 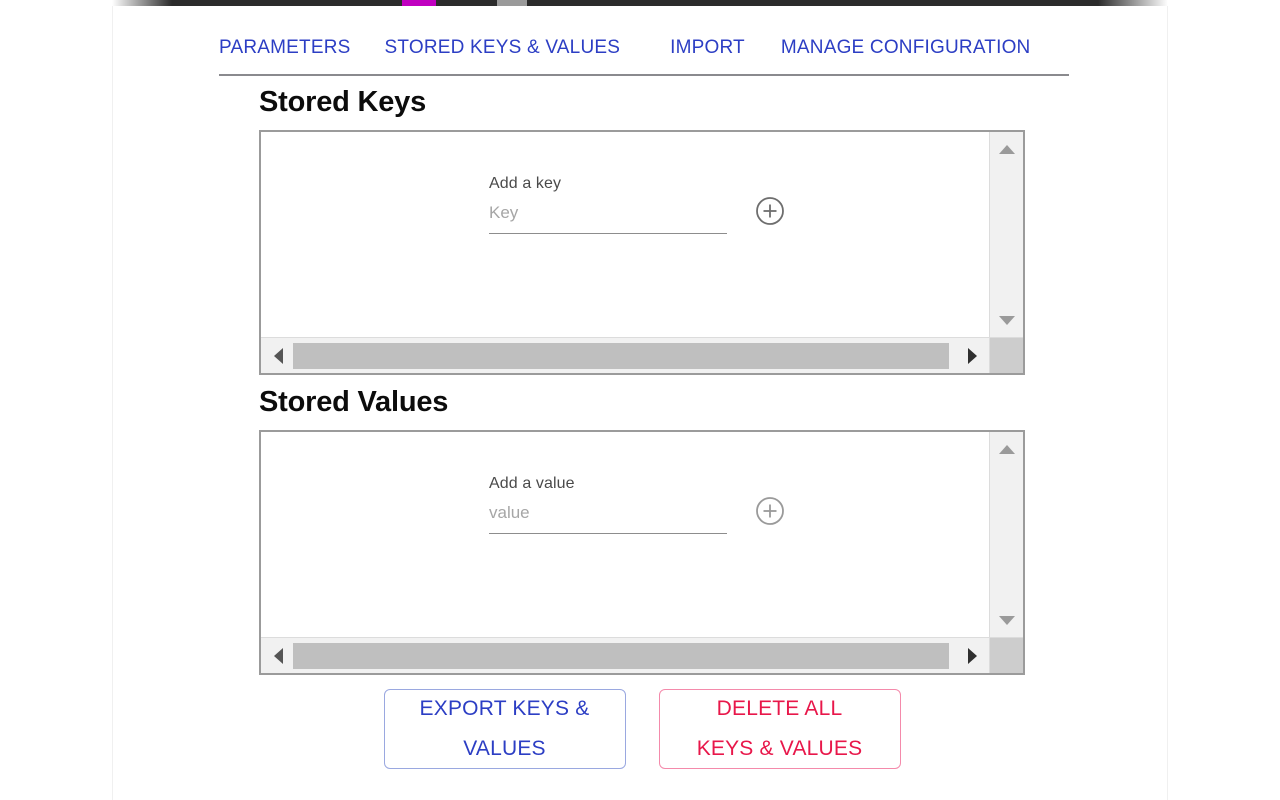 I want to click on export-button-line-1: EXPORT KEYS &, so click(x=504, y=708).